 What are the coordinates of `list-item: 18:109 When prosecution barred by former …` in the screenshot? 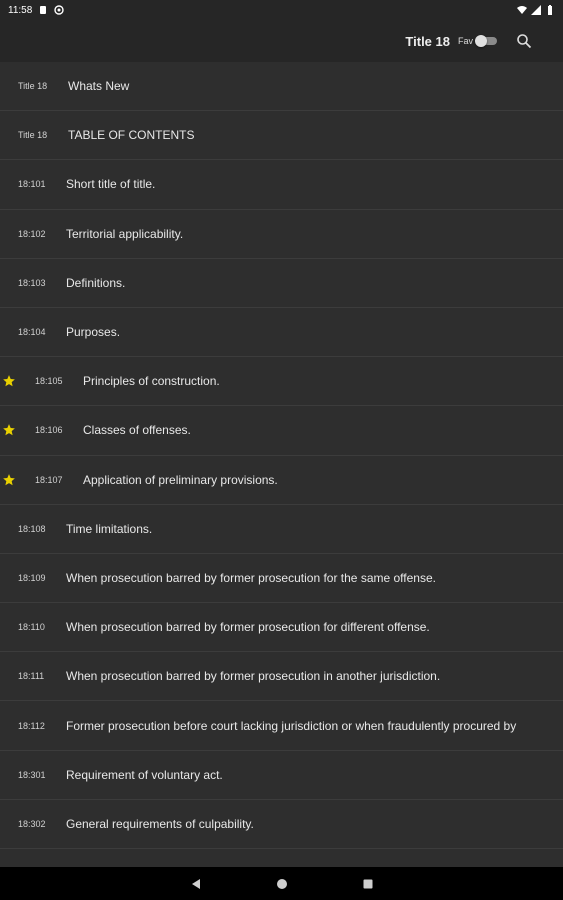 It's located at (281, 579).